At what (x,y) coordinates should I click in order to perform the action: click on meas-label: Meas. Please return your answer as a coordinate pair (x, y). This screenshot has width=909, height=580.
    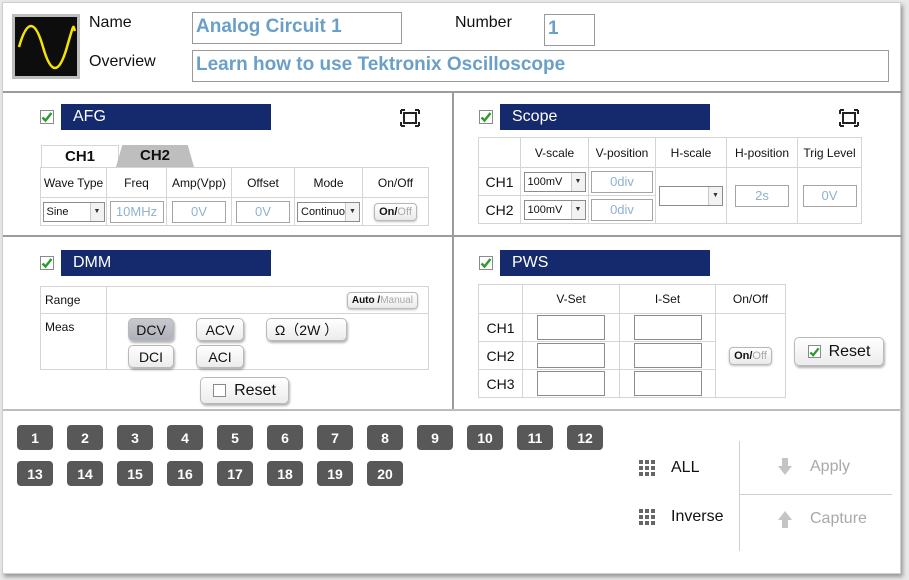
    Looking at the image, I should click on (73, 341).